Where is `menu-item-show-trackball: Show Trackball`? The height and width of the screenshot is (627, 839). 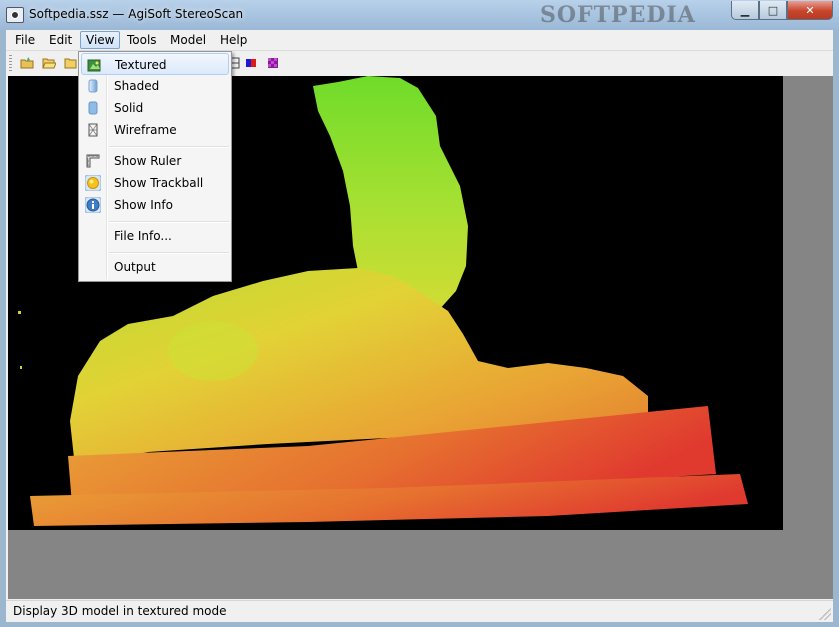 menu-item-show-trackball: Show Trackball is located at coordinates (155, 183).